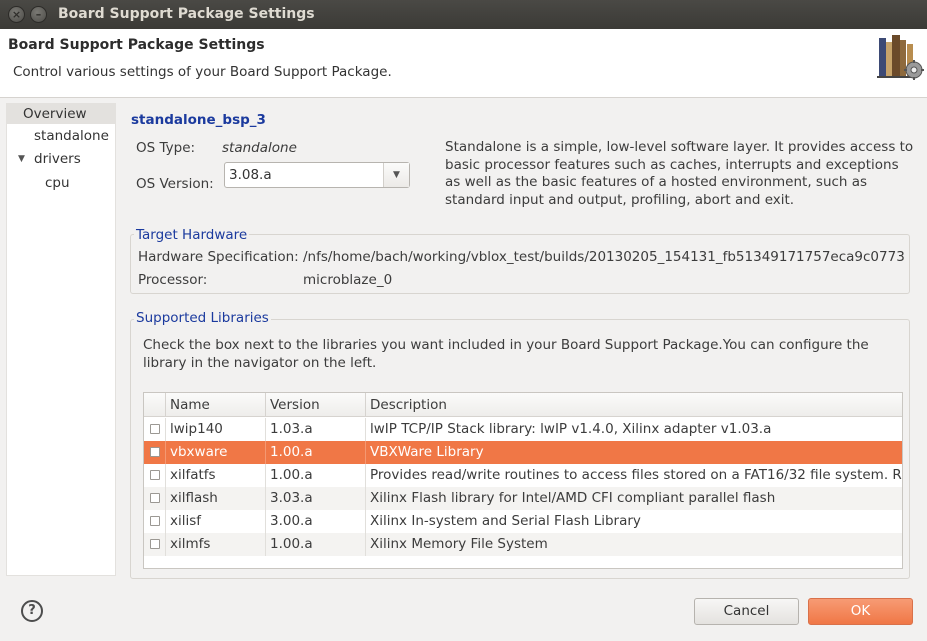  Describe the element at coordinates (218, 257) in the screenshot. I see `hw-spec-label: Hardware Specification:` at that location.